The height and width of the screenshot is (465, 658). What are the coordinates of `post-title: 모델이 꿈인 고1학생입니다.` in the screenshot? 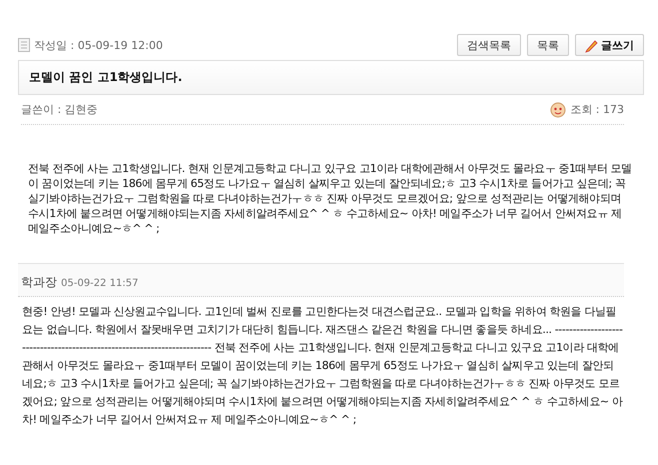 It's located at (331, 77).